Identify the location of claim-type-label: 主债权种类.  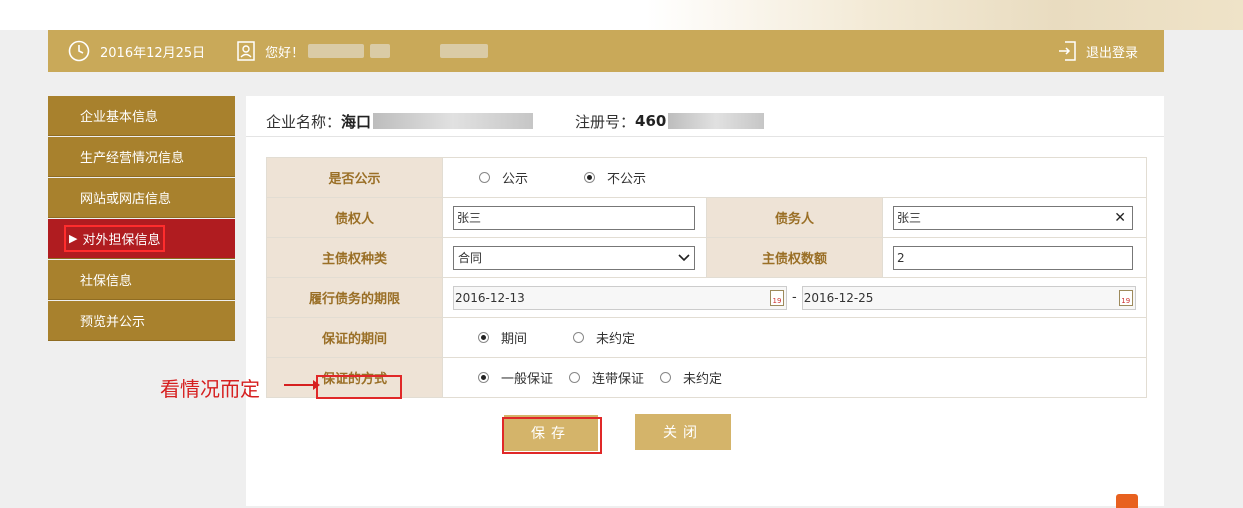
(354, 257).